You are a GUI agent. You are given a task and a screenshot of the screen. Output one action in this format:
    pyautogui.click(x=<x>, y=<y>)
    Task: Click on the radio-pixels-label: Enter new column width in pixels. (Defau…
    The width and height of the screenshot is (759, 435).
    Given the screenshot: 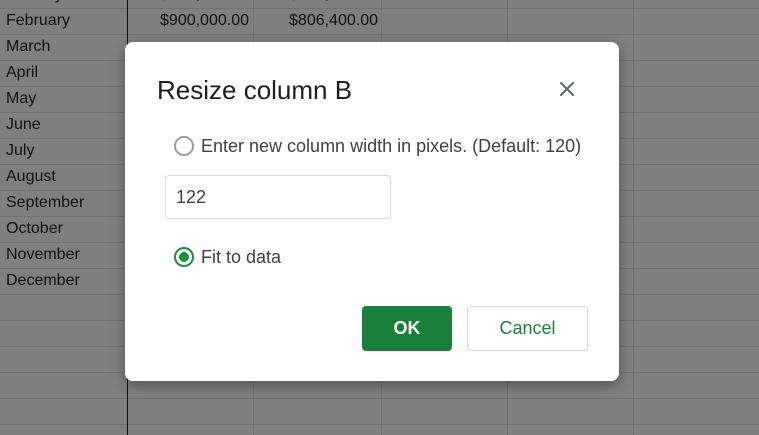 What is the action you would take?
    pyautogui.click(x=391, y=146)
    